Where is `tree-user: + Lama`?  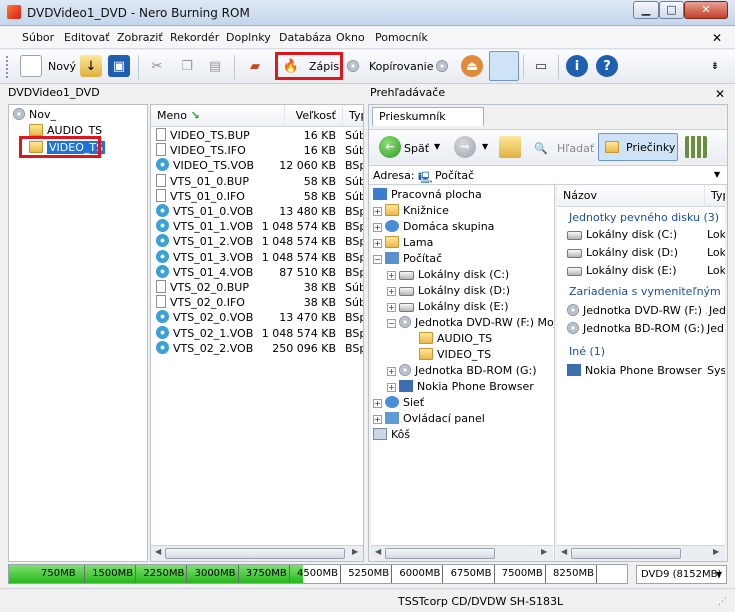 tree-user: + Lama is located at coordinates (403, 243).